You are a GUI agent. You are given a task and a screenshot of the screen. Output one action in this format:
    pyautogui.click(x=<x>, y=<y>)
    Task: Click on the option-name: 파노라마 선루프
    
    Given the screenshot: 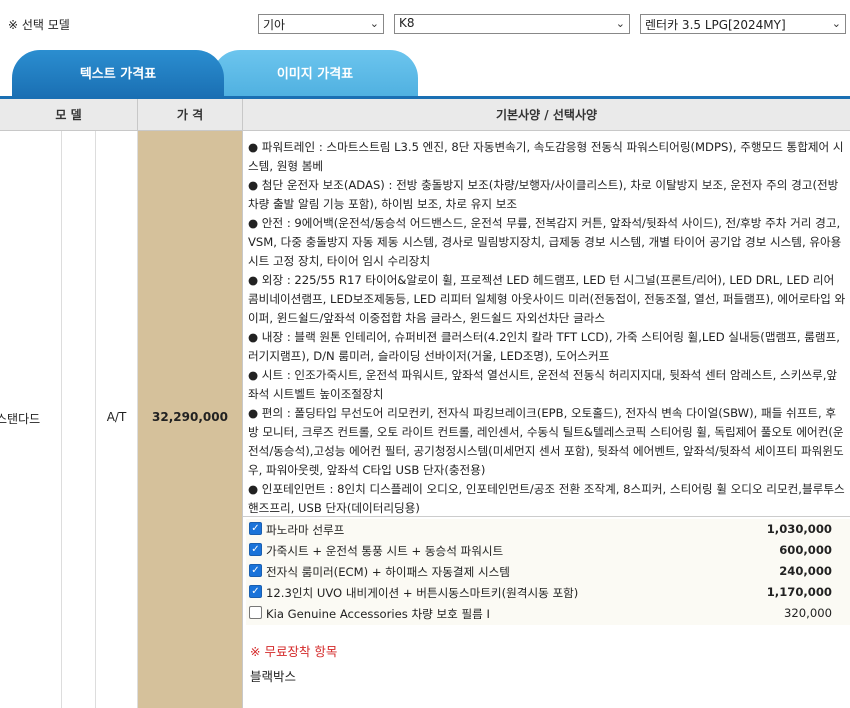 What is the action you would take?
    pyautogui.click(x=305, y=530)
    